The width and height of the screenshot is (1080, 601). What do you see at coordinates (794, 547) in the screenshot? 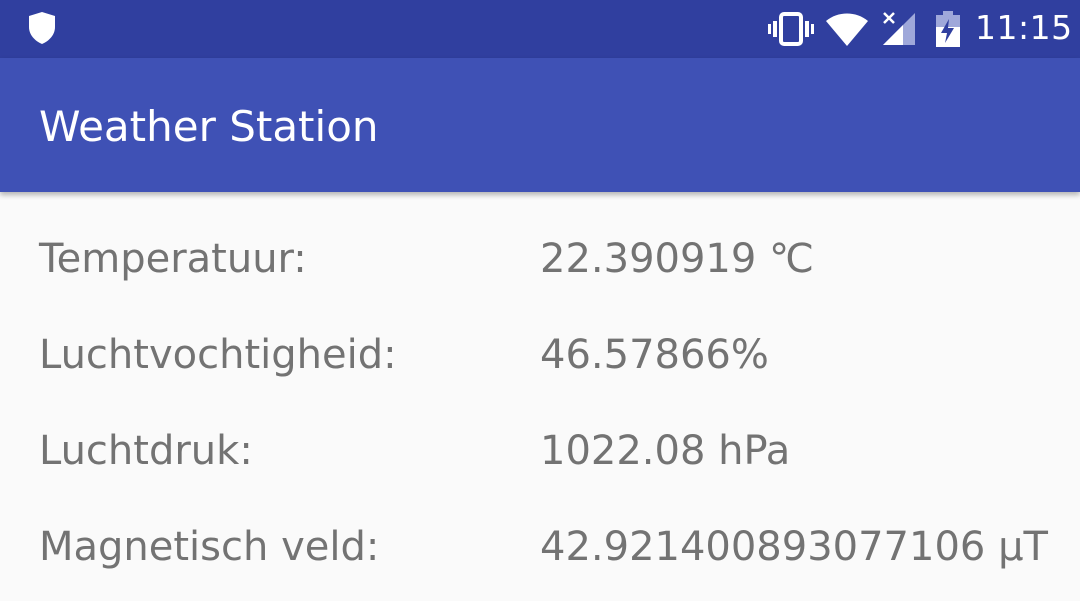
I see `magnetic-field-value: 42.921400893077106 µT` at bounding box center [794, 547].